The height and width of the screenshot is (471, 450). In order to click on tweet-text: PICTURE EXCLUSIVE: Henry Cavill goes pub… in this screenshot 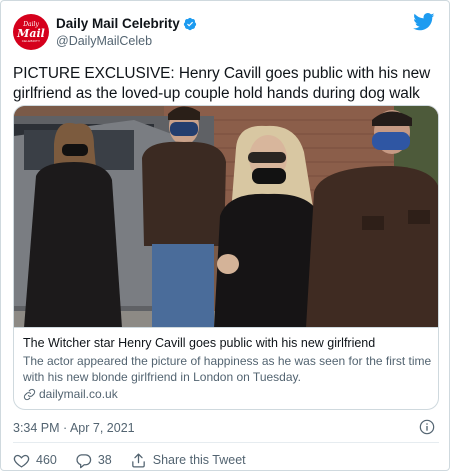, I will do `click(222, 83)`.